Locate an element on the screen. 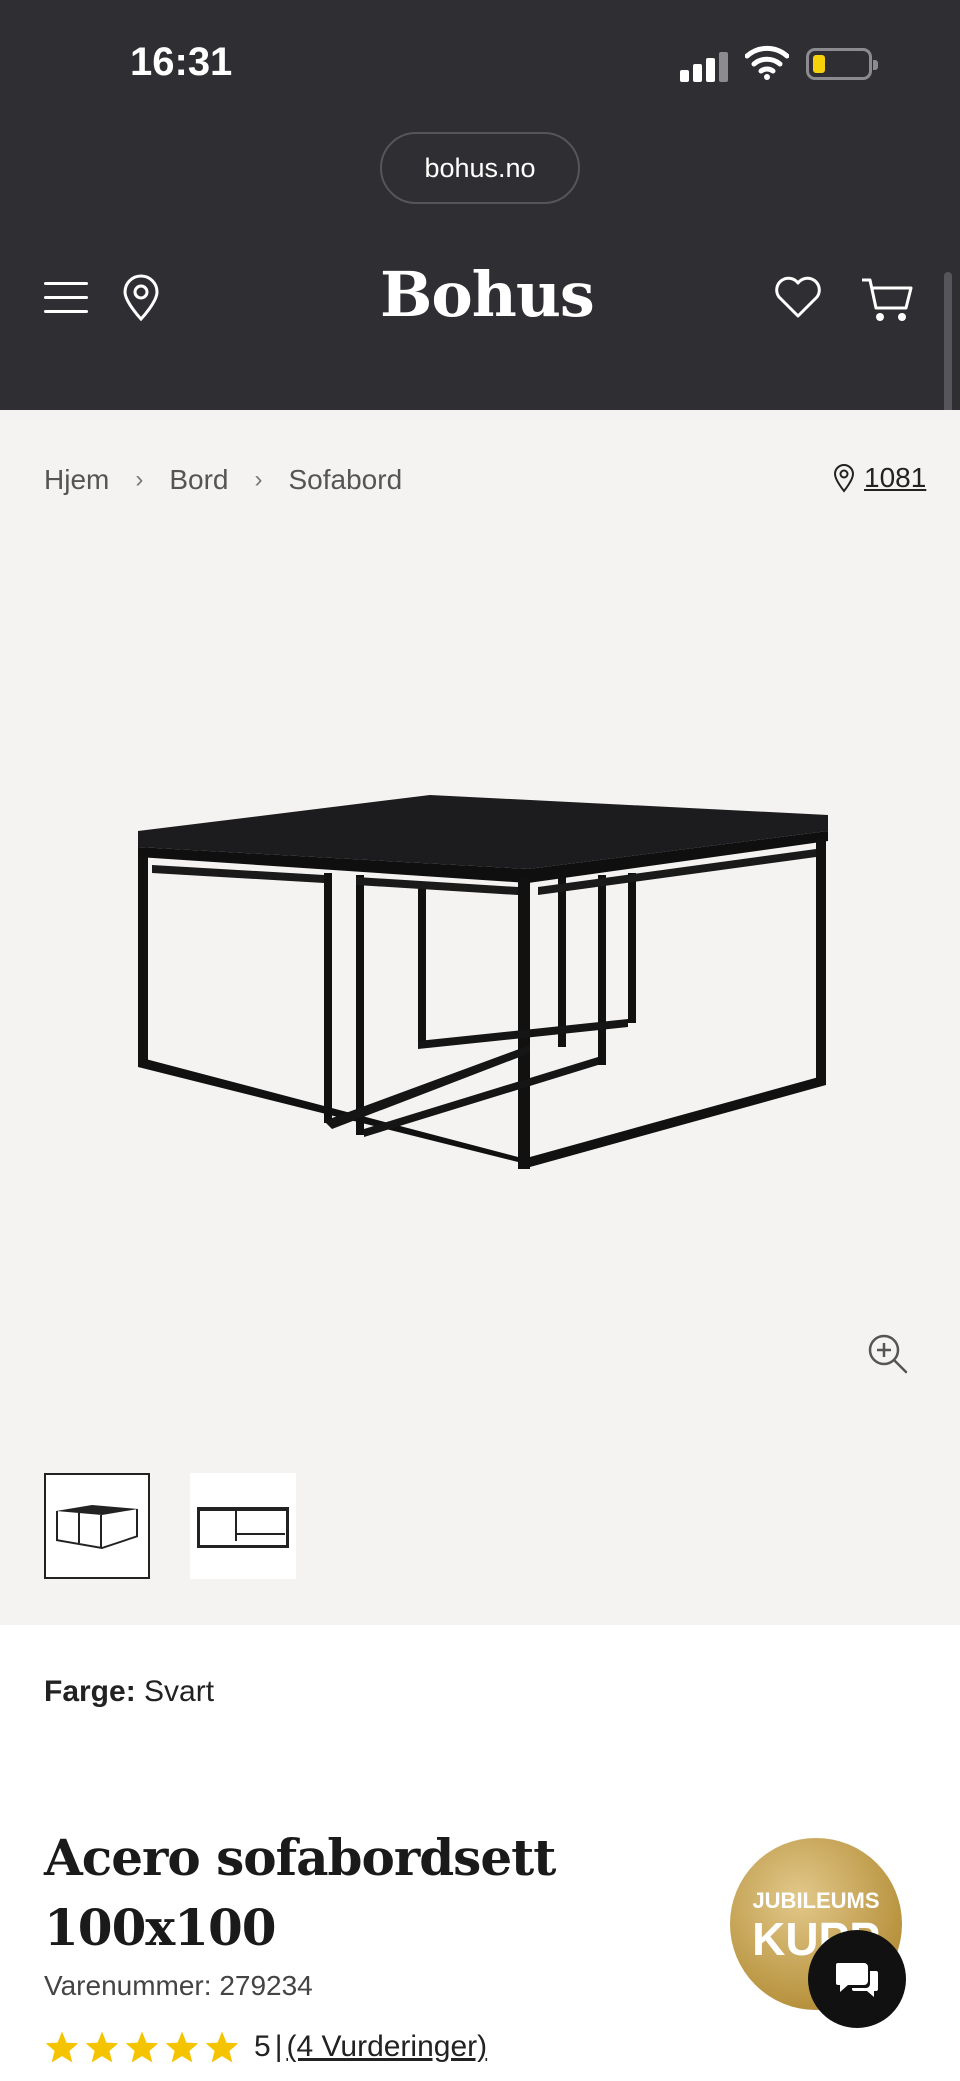 The image size is (960, 2081). reviews-link: (4 Vurderinger) is located at coordinates (386, 2047).